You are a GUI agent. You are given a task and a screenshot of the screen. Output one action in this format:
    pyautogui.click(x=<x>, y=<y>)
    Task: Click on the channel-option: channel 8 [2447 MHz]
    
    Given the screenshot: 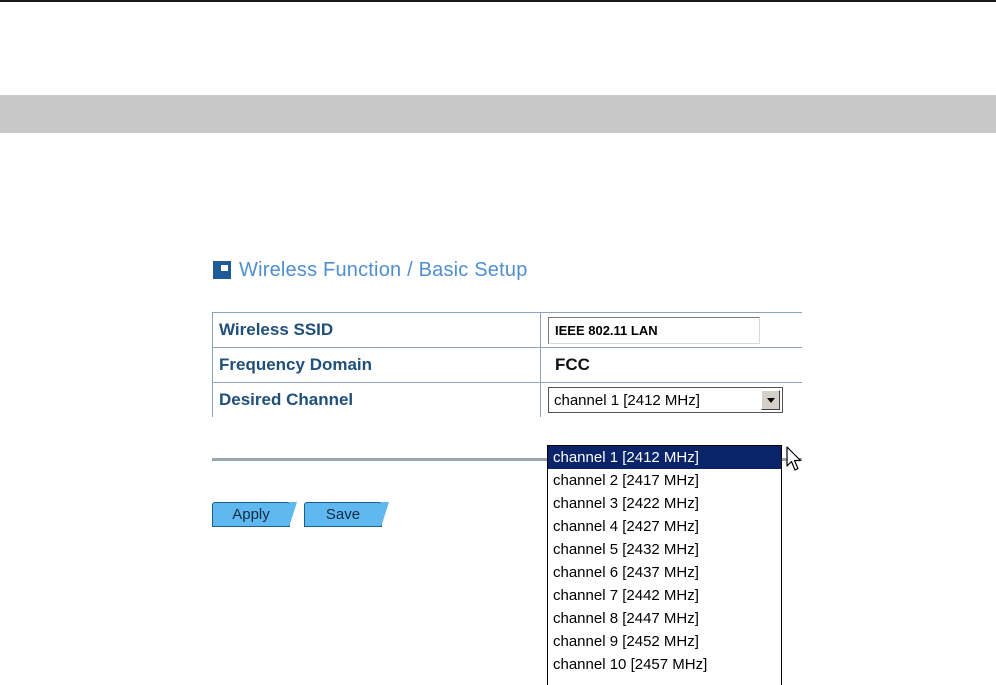 What is the action you would take?
    pyautogui.click(x=664, y=618)
    